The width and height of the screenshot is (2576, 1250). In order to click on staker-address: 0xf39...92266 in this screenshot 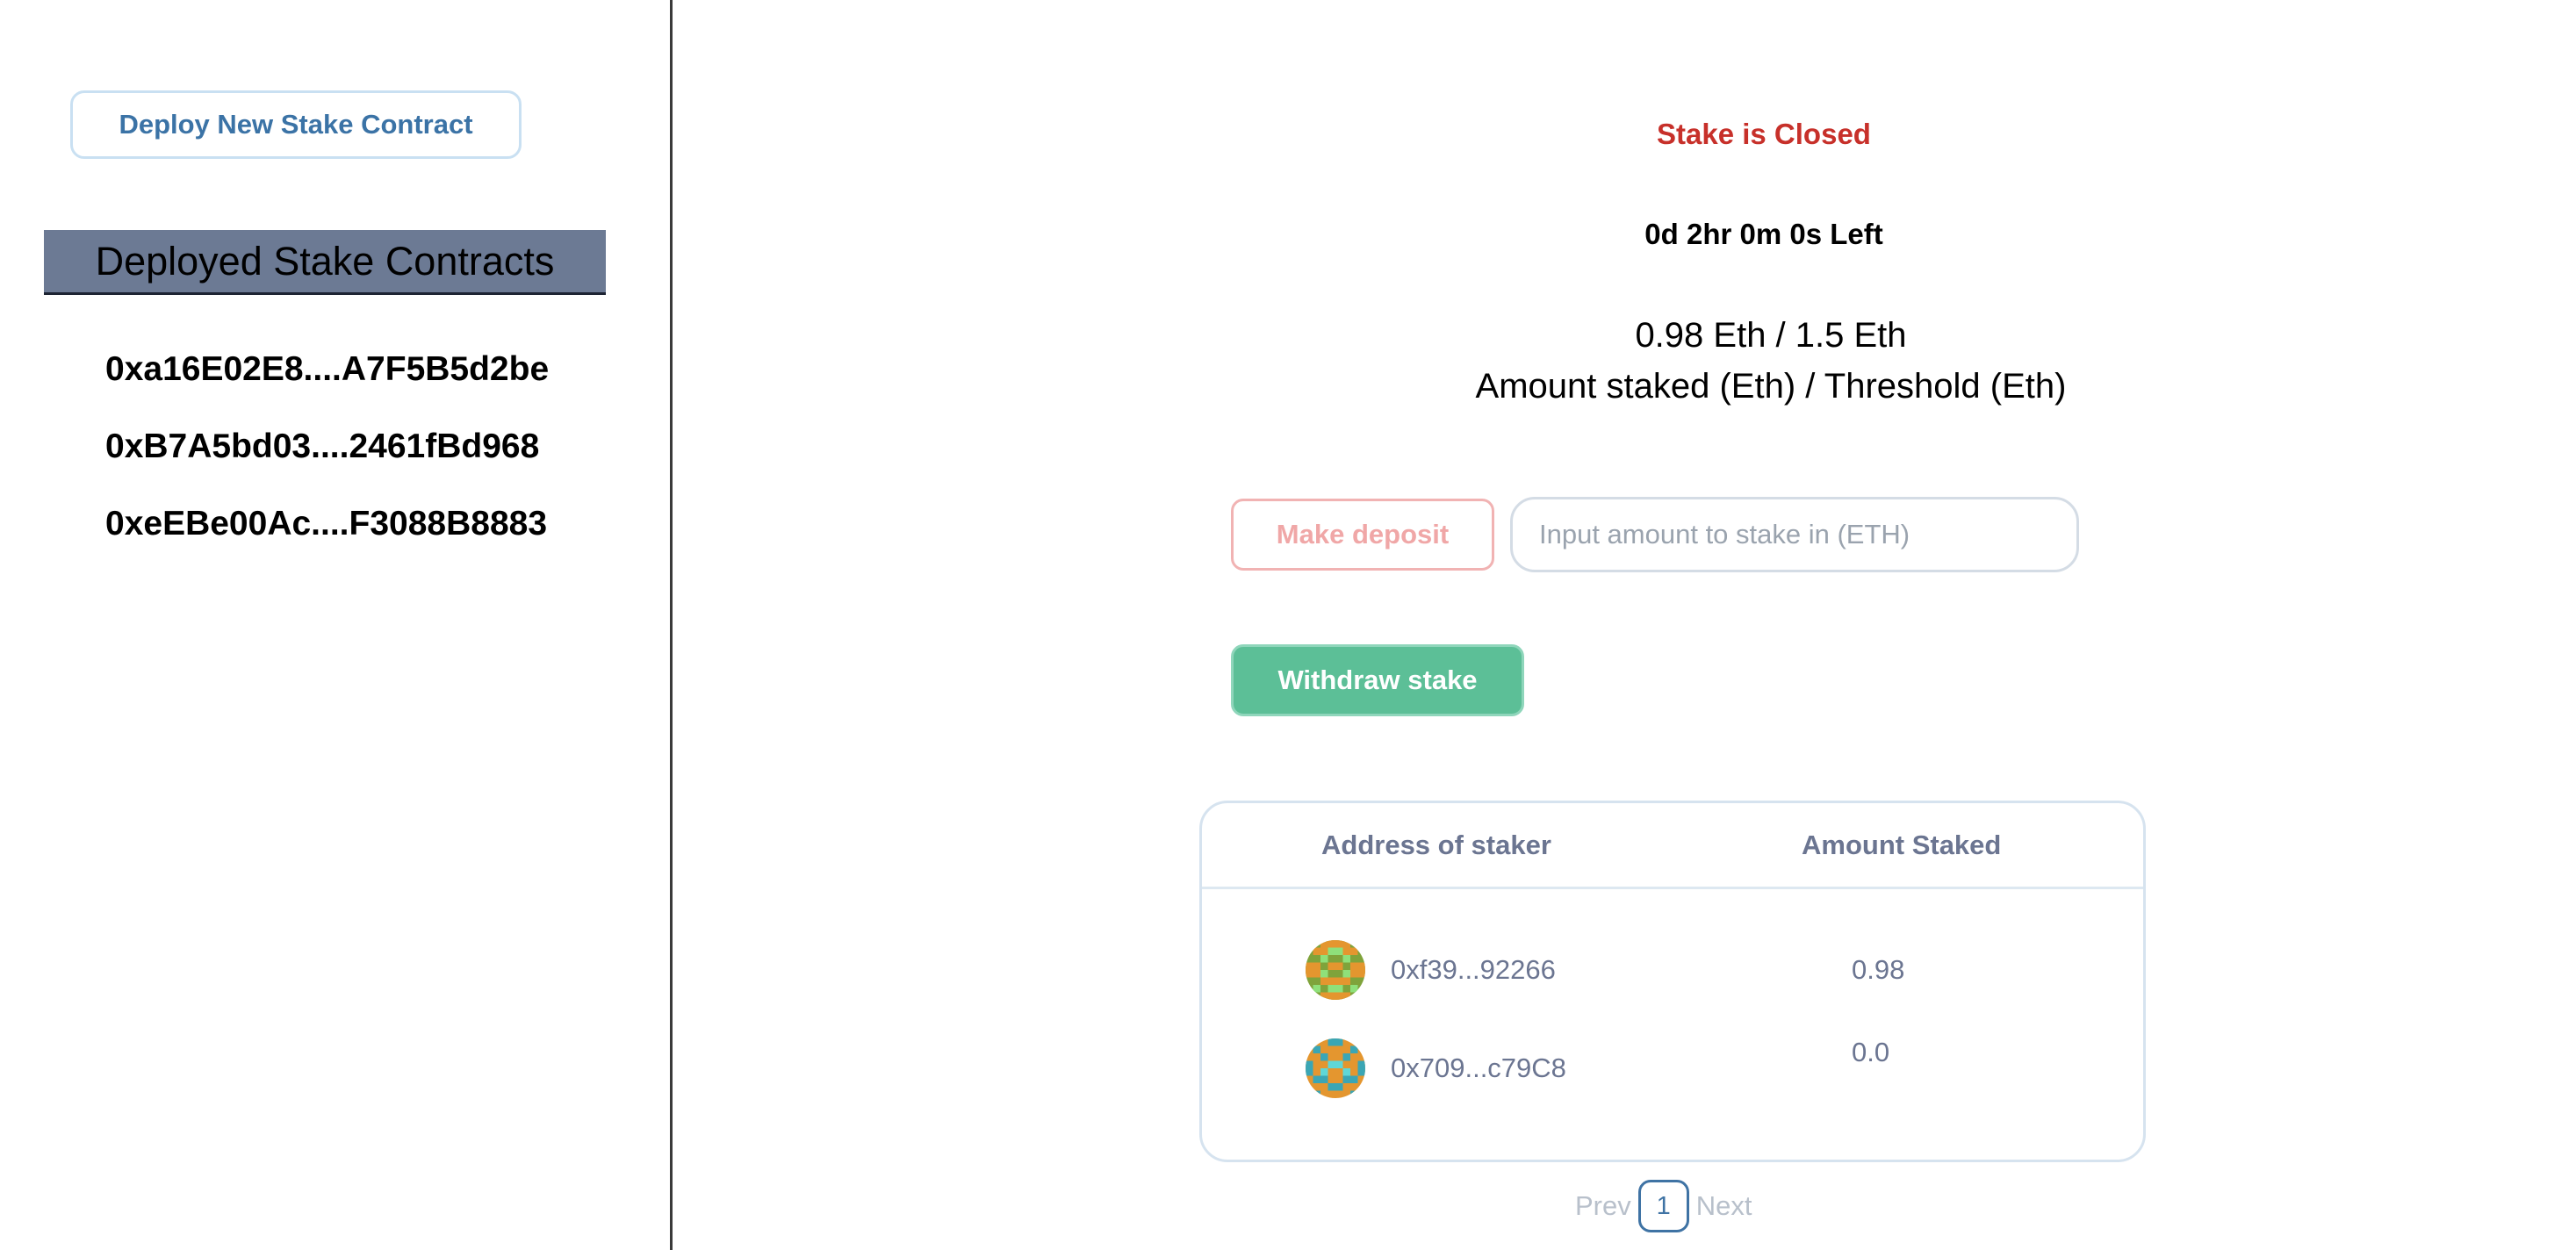, I will do `click(1473, 970)`.